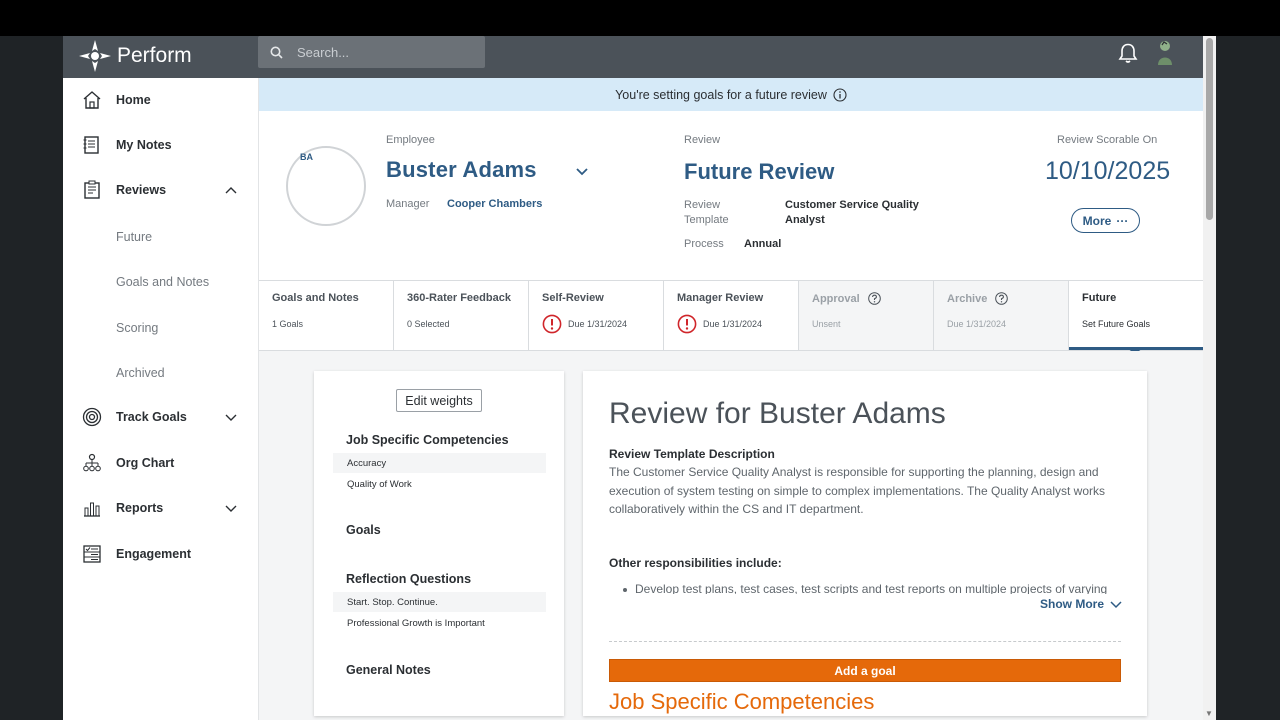 Image resolution: width=1280 pixels, height=720 pixels. Describe the element at coordinates (625, 590) in the screenshot. I see `bullet-dot` at that location.